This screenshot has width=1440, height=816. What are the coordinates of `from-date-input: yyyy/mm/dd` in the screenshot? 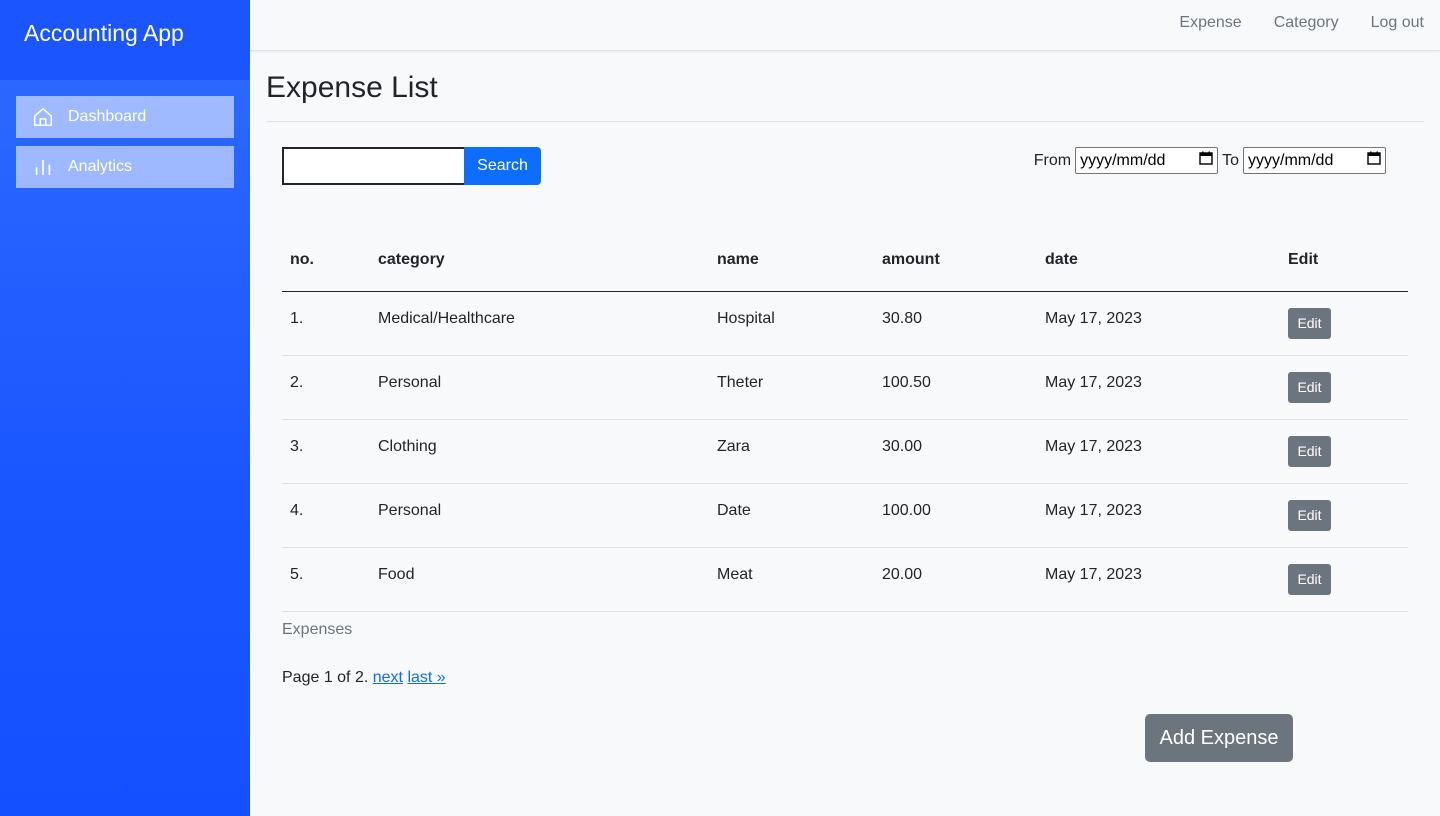 It's located at (1147, 160).